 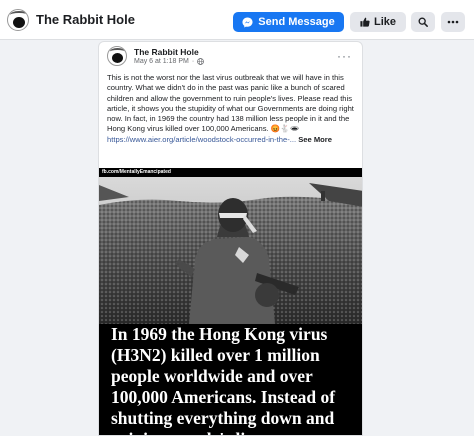 I want to click on post-author-name: The Rabbit Hole, so click(x=166, y=52).